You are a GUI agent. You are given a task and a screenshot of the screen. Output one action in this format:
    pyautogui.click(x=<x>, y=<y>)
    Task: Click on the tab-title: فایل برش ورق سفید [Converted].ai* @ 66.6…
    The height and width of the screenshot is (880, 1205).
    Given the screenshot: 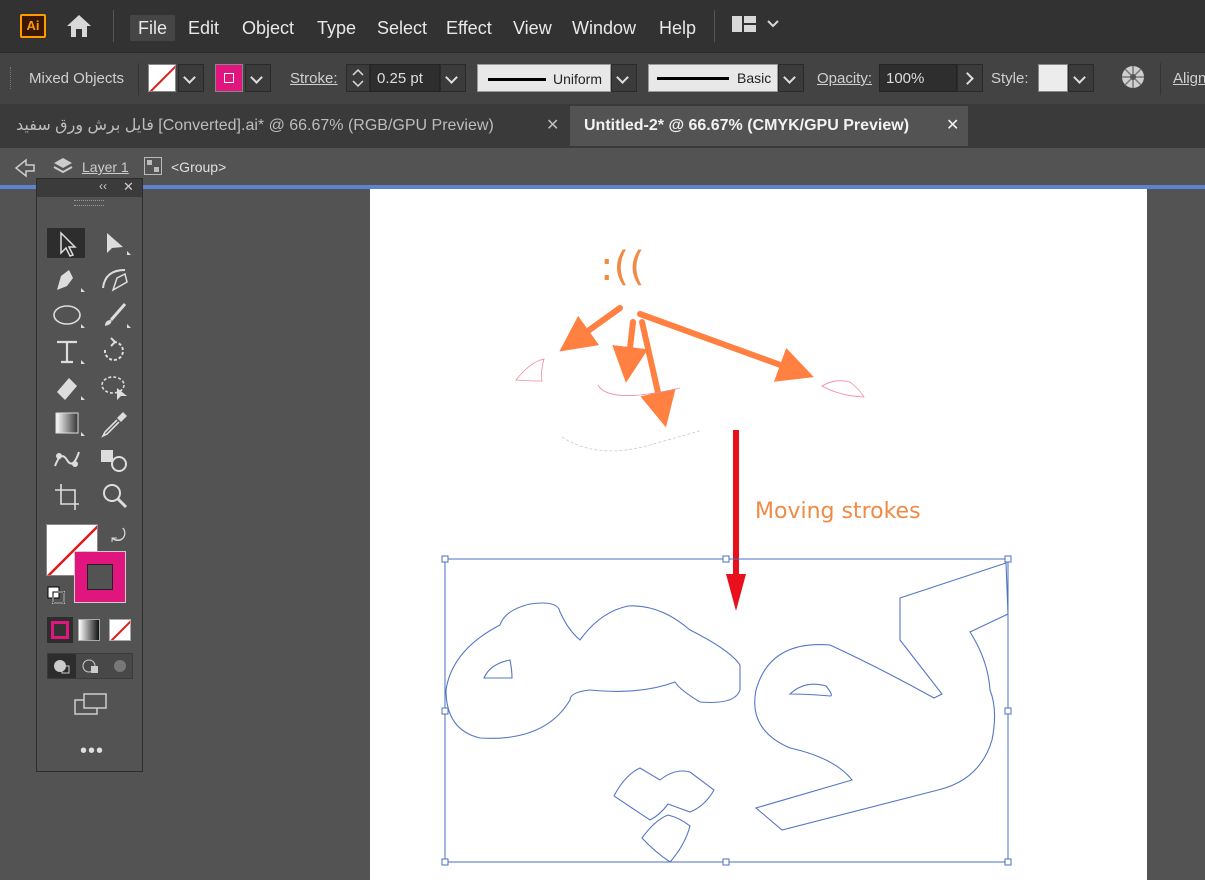 What is the action you would take?
    pyautogui.click(x=255, y=125)
    